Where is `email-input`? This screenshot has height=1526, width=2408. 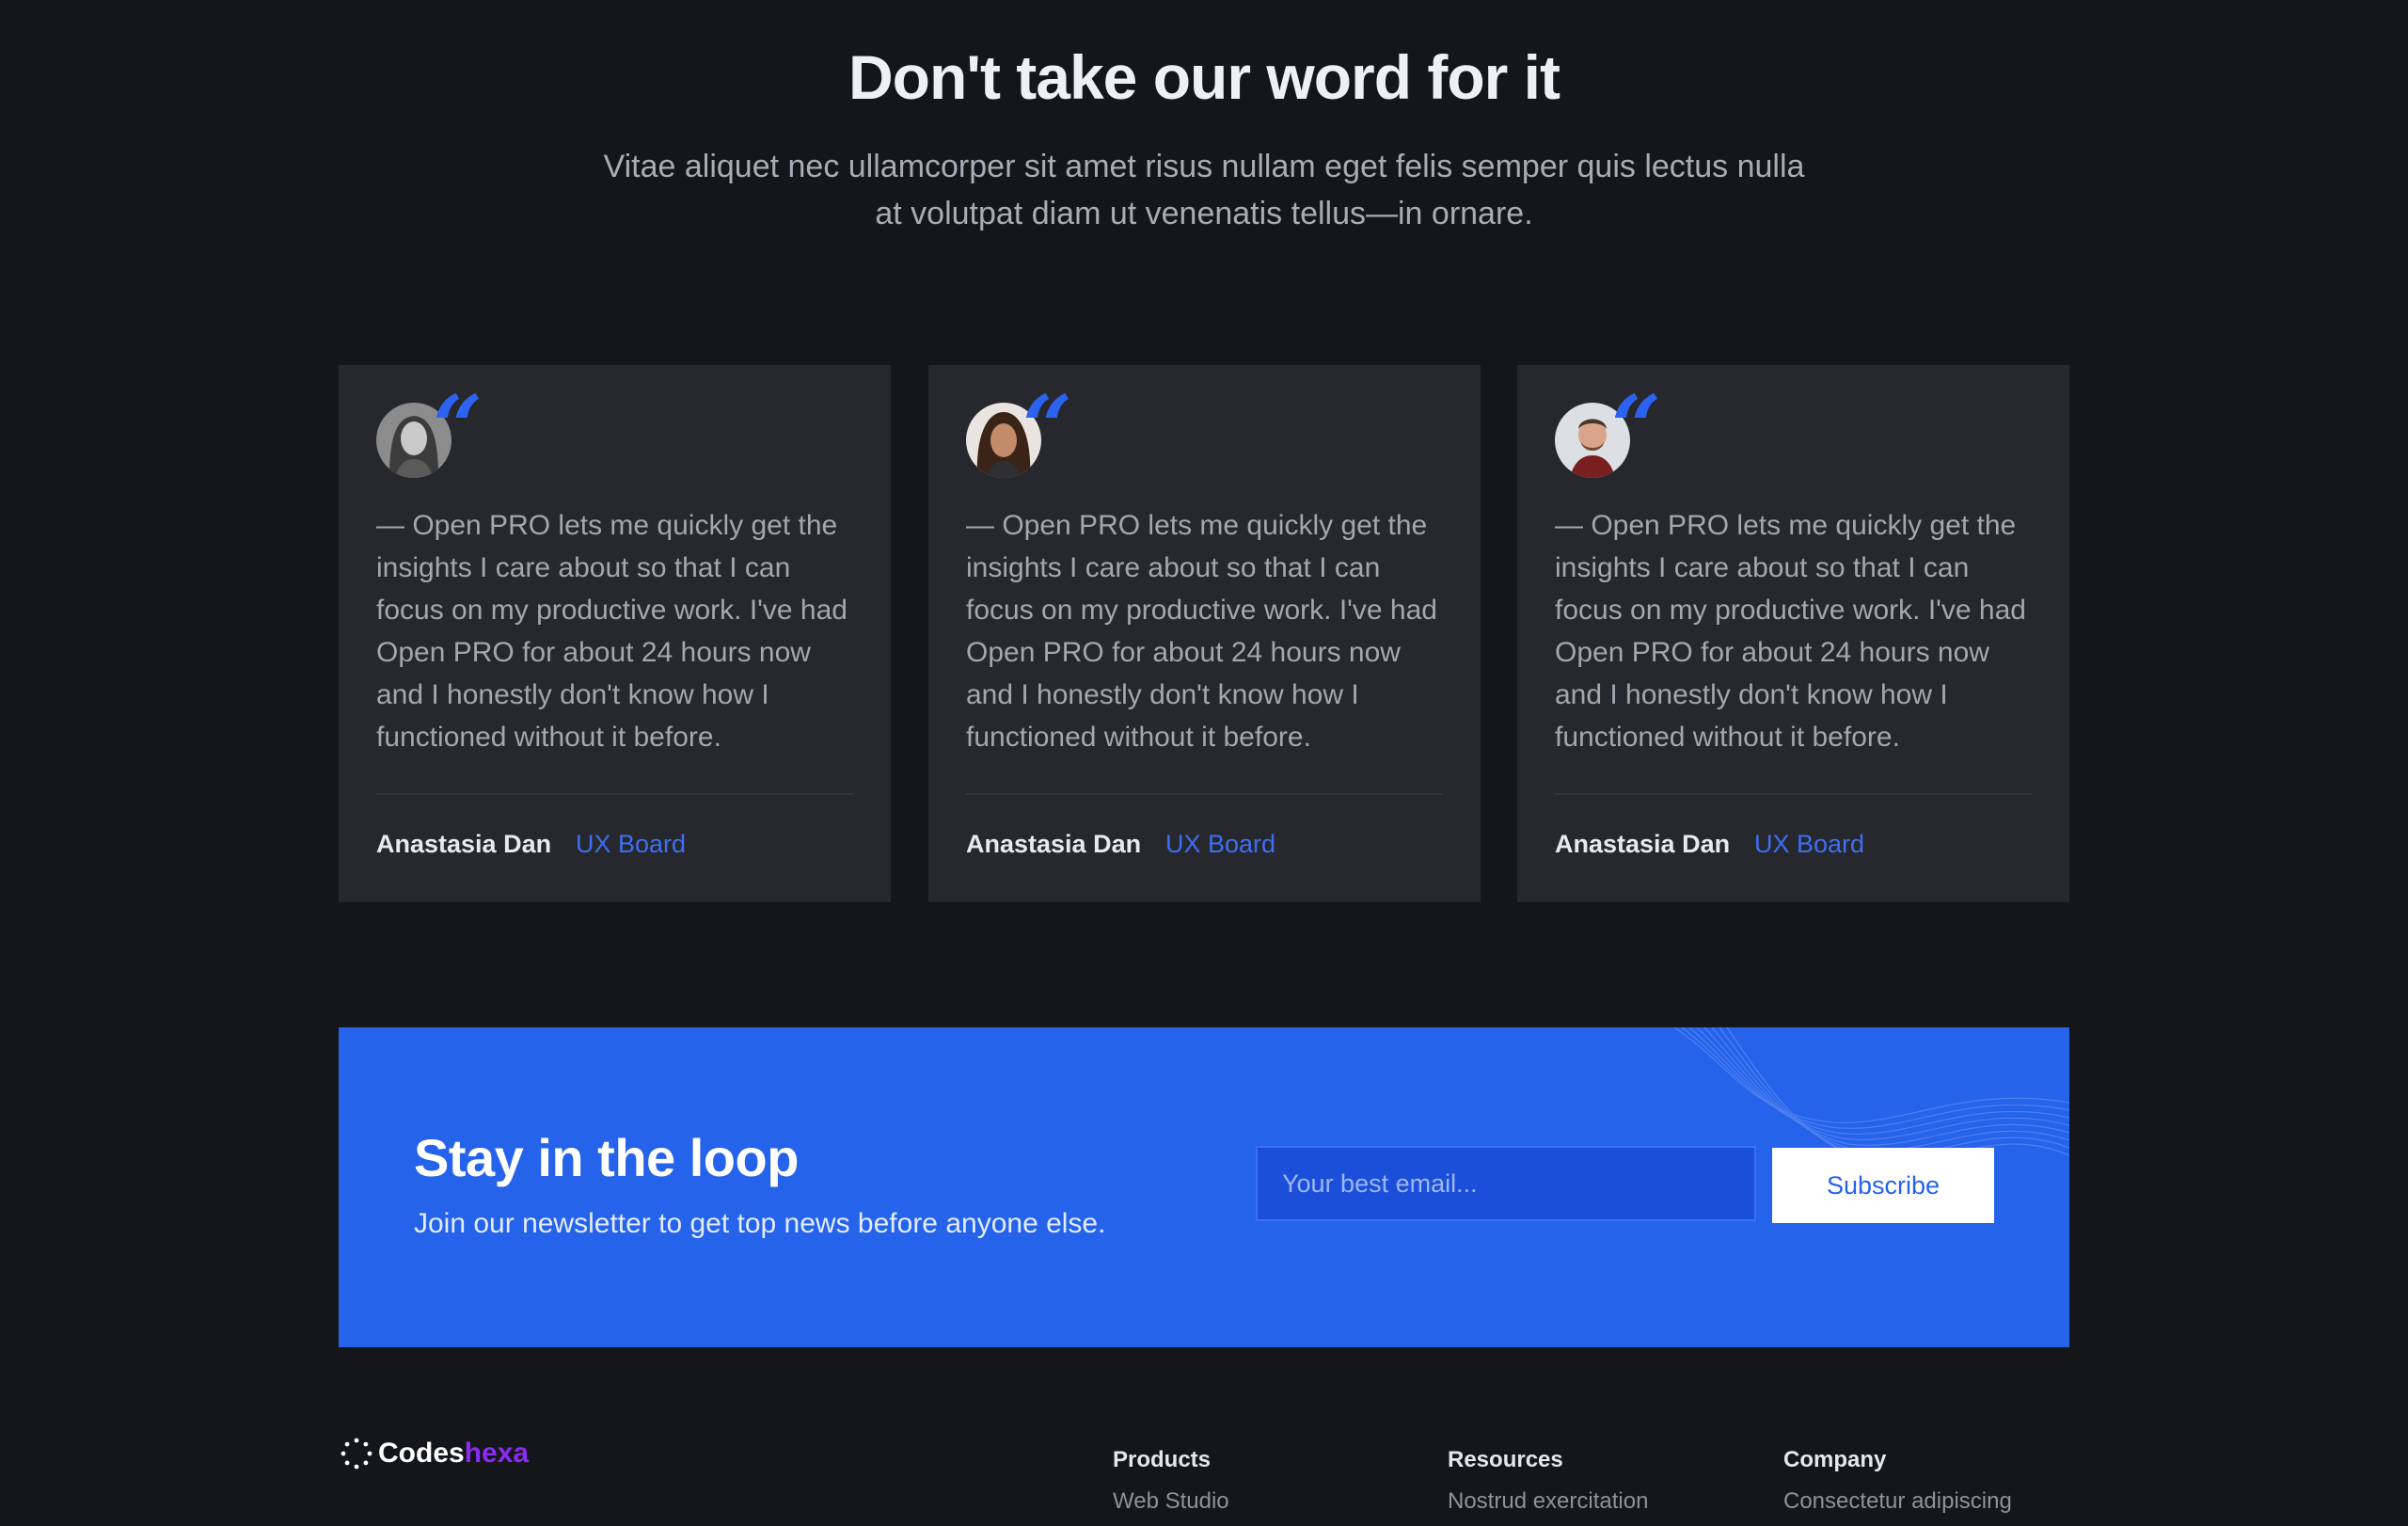 email-input is located at coordinates (1506, 1183).